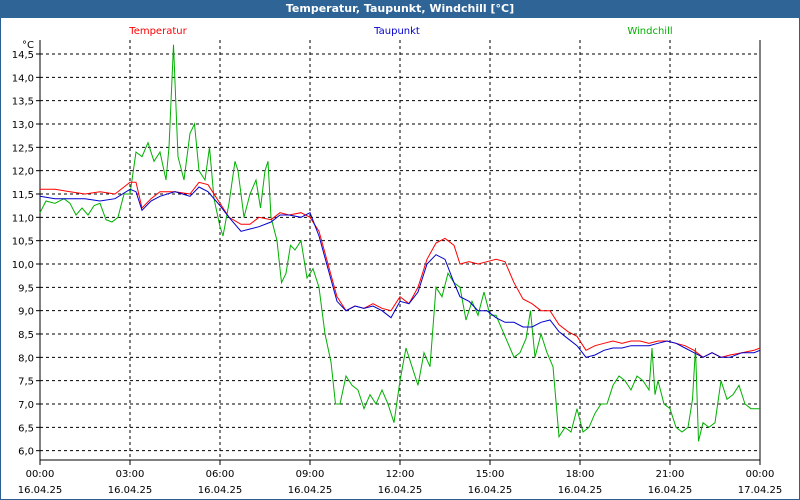 The image size is (800, 500). Describe the element at coordinates (396, 31) in the screenshot. I see `legend-entry-taupunkt: Taupunkt` at that location.